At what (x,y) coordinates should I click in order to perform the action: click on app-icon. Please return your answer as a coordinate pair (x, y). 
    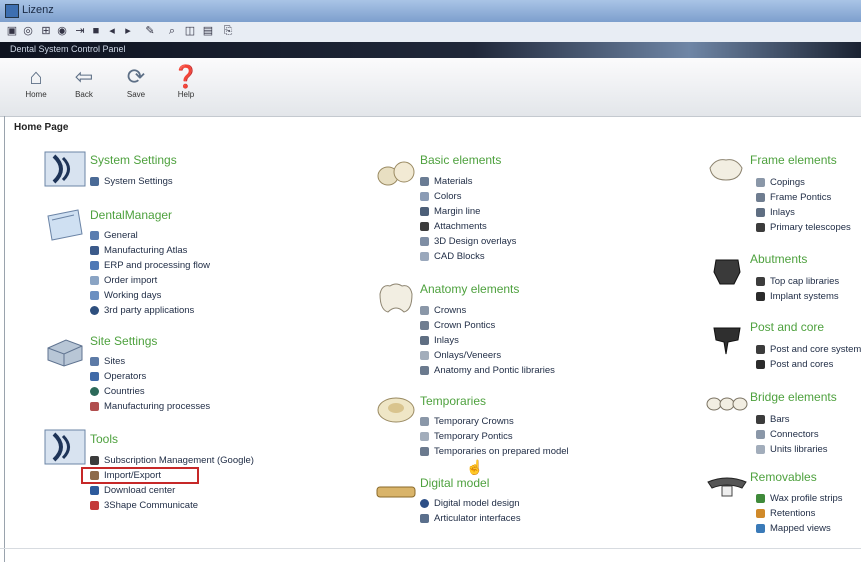
    Looking at the image, I should click on (12, 11).